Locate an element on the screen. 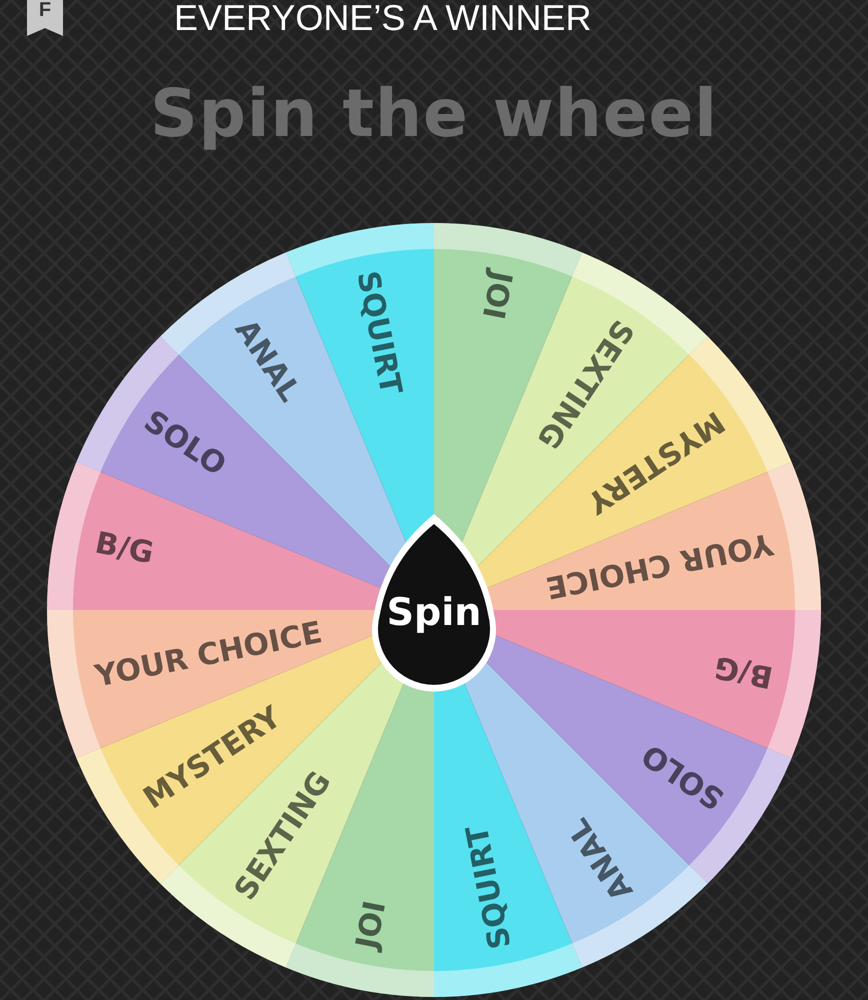 Image resolution: width=868 pixels, height=1000 pixels. spin-button: Spin is located at coordinates (434, 603).